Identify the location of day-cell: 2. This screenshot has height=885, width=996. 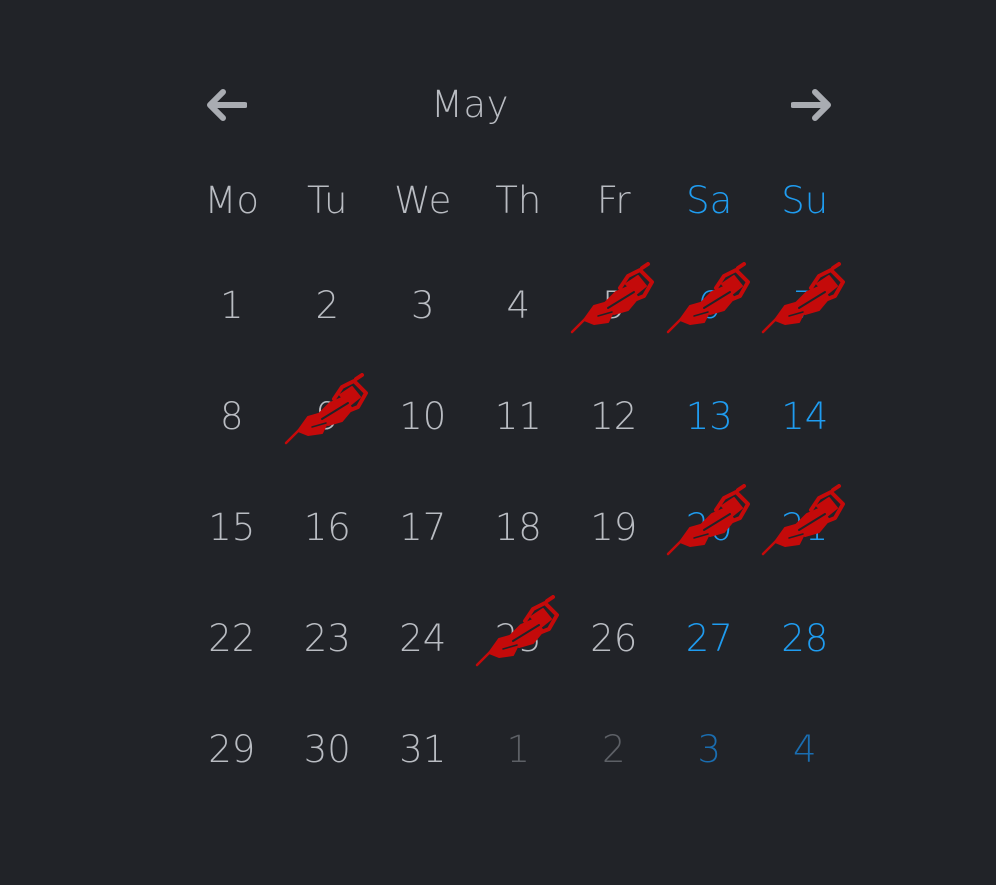
(328, 305).